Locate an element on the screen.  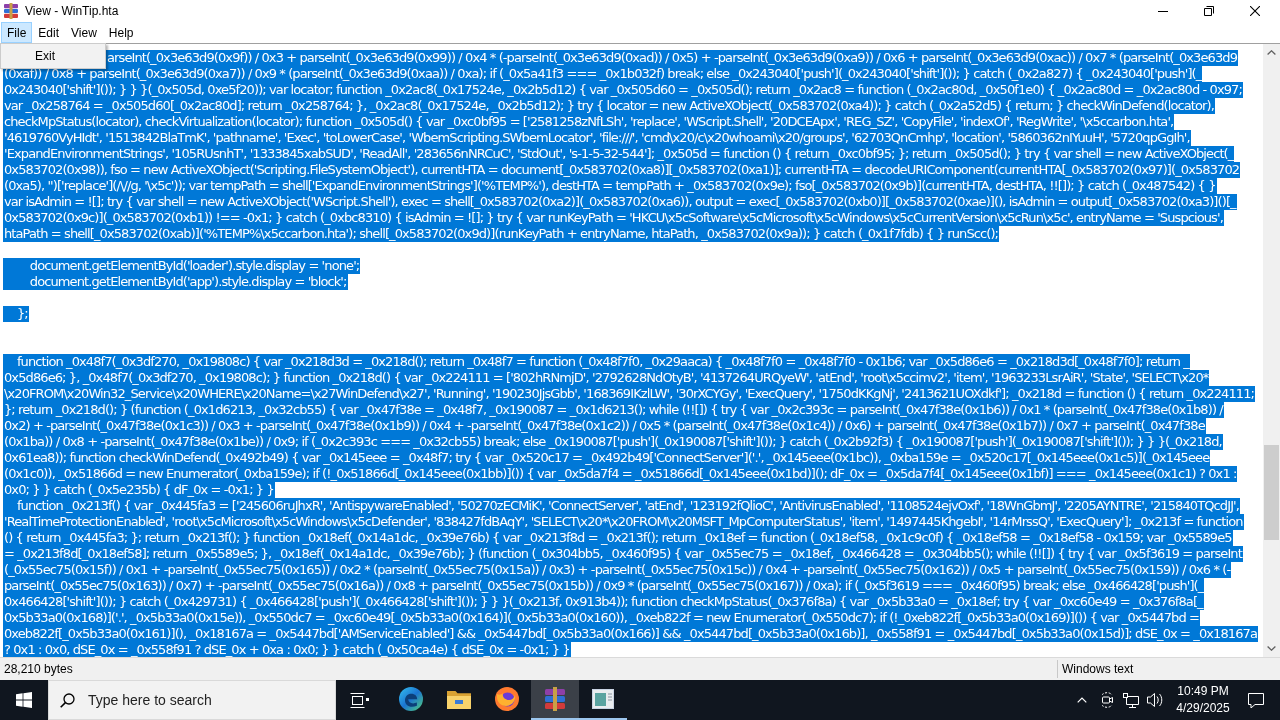
menu-bar-item: Help is located at coordinates (121, 32).